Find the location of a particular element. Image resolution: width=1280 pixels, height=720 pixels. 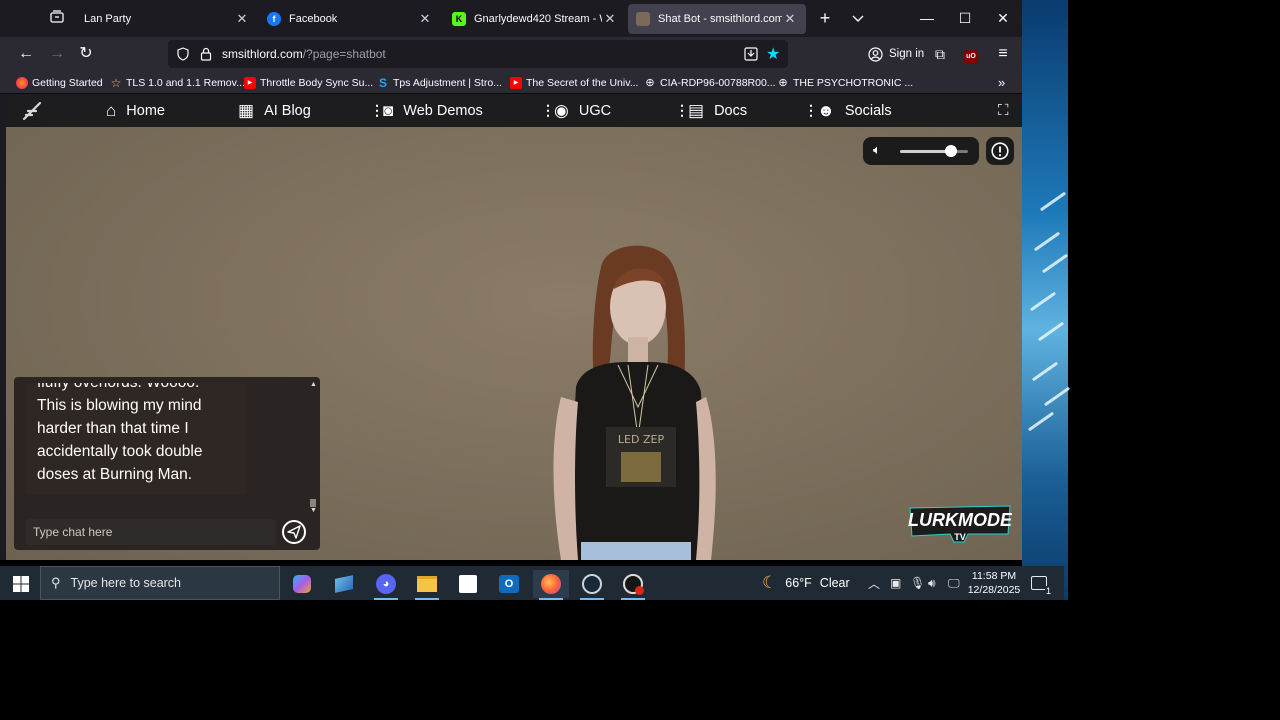

bookmark-star-icon: ★ is located at coordinates (773, 54).